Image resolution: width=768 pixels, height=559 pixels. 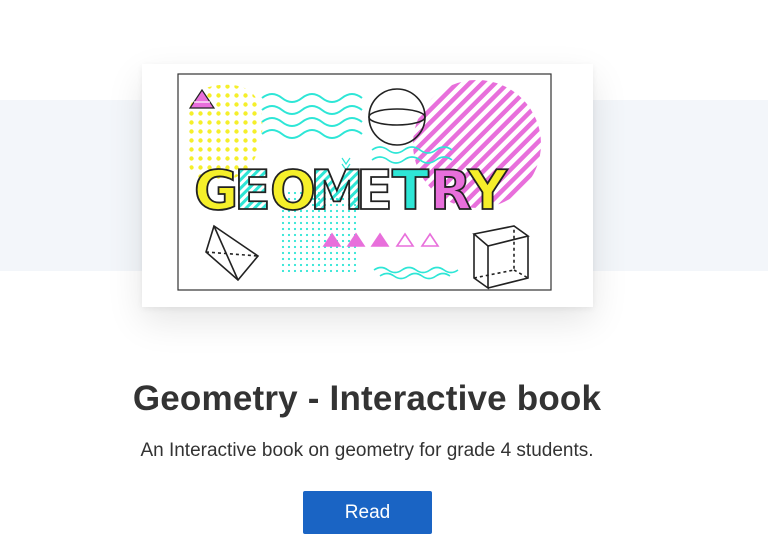 I want to click on cover-letter-e: E, so click(x=252, y=190).